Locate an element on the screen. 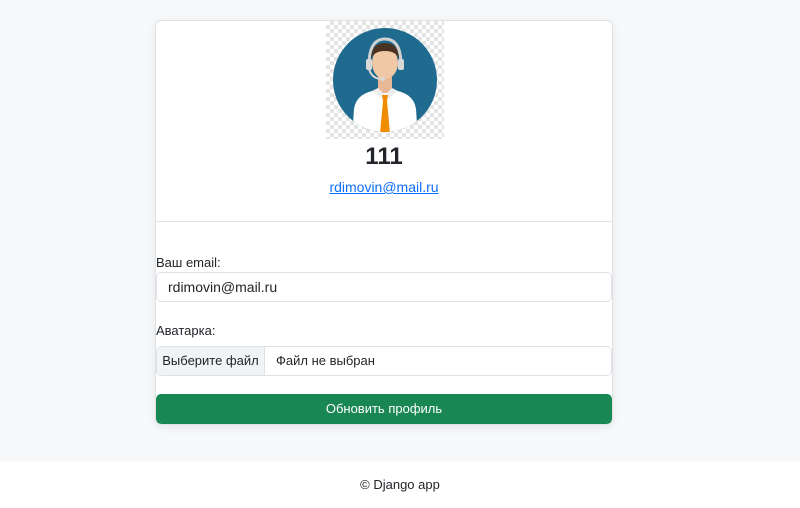  support-agent-avatar-icon is located at coordinates (385, 80).